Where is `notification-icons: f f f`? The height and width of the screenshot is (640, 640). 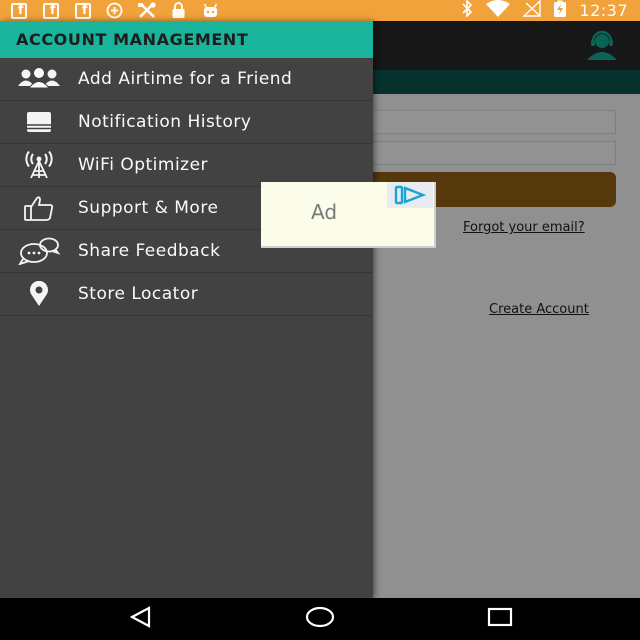 notification-icons: f f f is located at coordinates (114, 10).